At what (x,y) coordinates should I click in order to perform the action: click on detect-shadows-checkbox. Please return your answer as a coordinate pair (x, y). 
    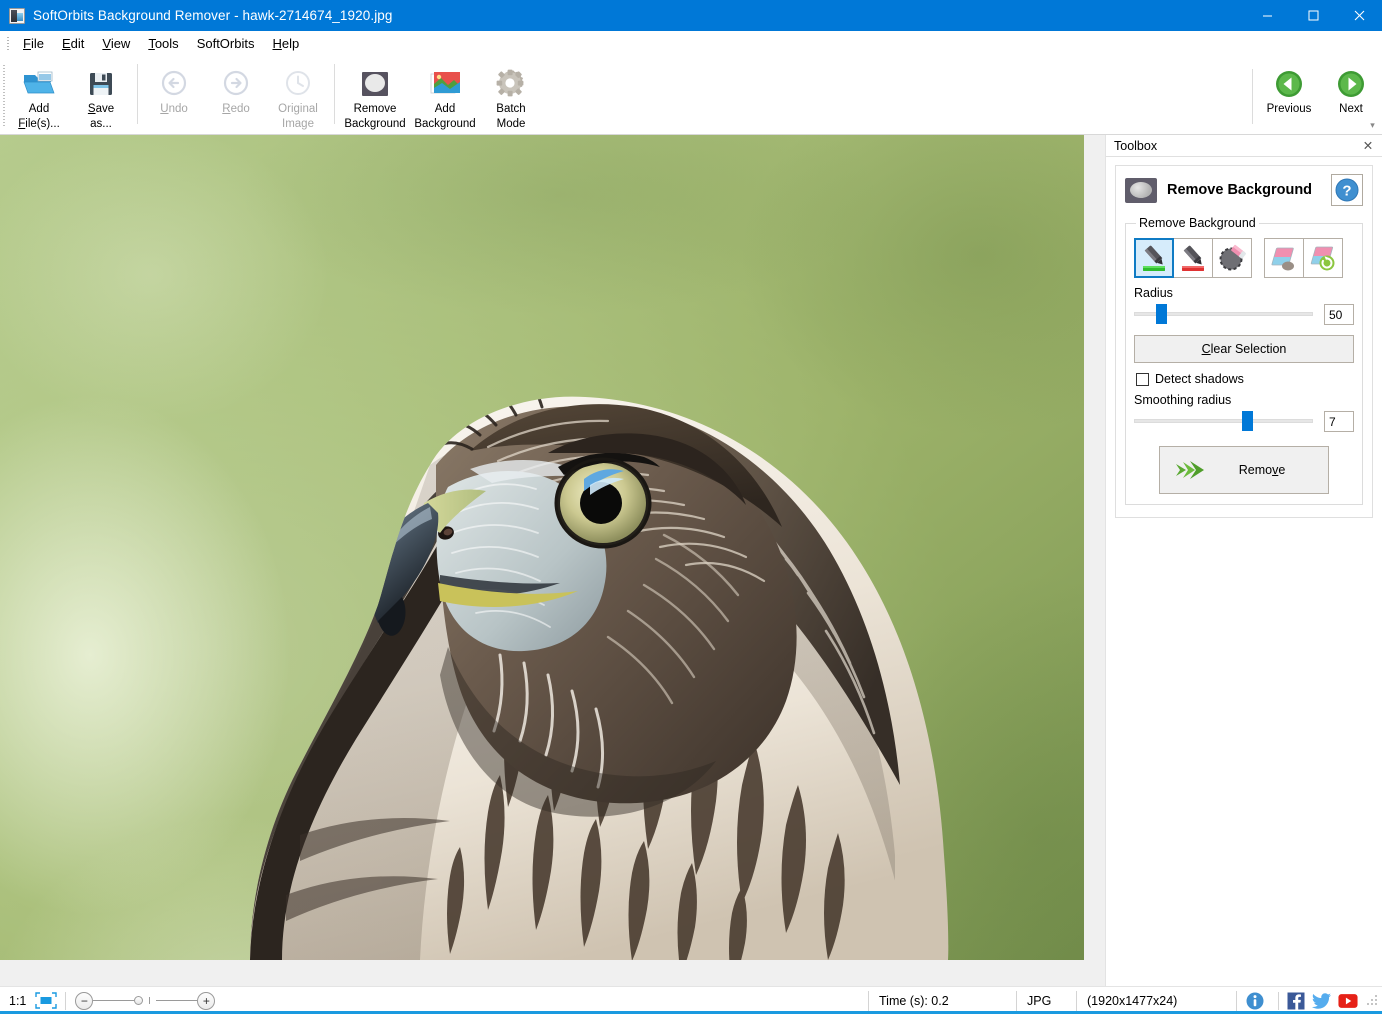
    Looking at the image, I should click on (1142, 379).